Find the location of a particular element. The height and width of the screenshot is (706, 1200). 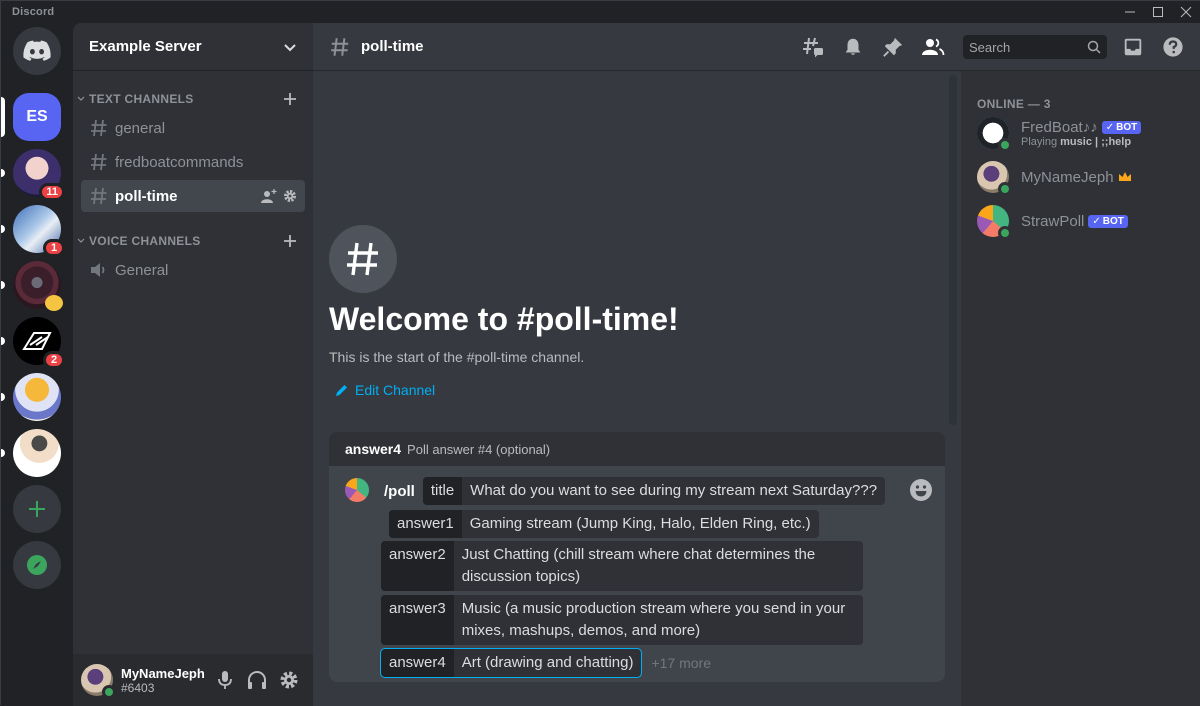

pinned-messages-button is located at coordinates (893, 47).